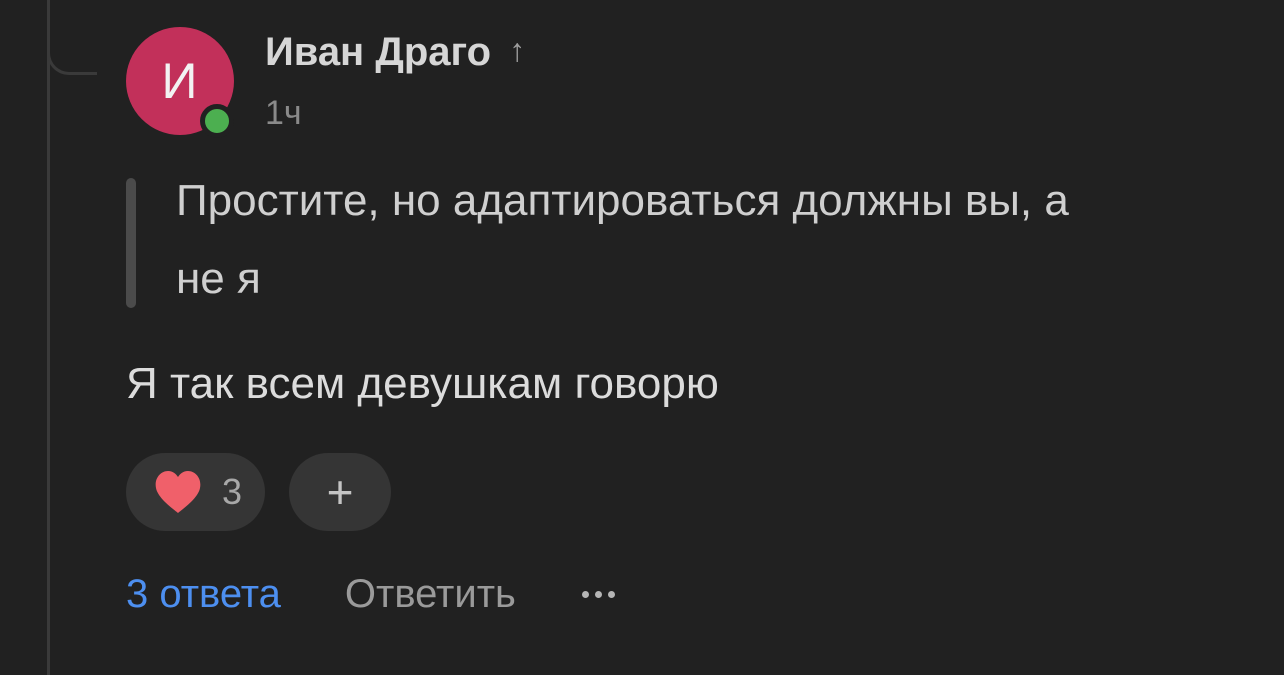  What do you see at coordinates (203, 594) in the screenshot?
I see `replies-link: 3 ответа` at bounding box center [203, 594].